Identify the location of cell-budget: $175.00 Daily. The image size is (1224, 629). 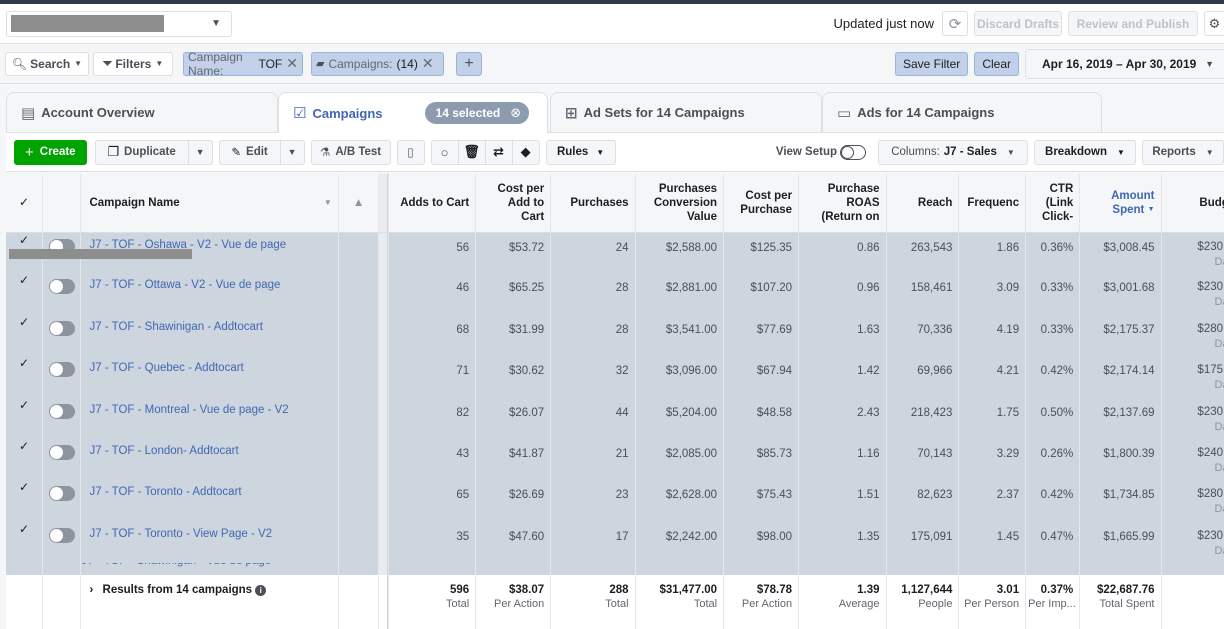
(1192, 377).